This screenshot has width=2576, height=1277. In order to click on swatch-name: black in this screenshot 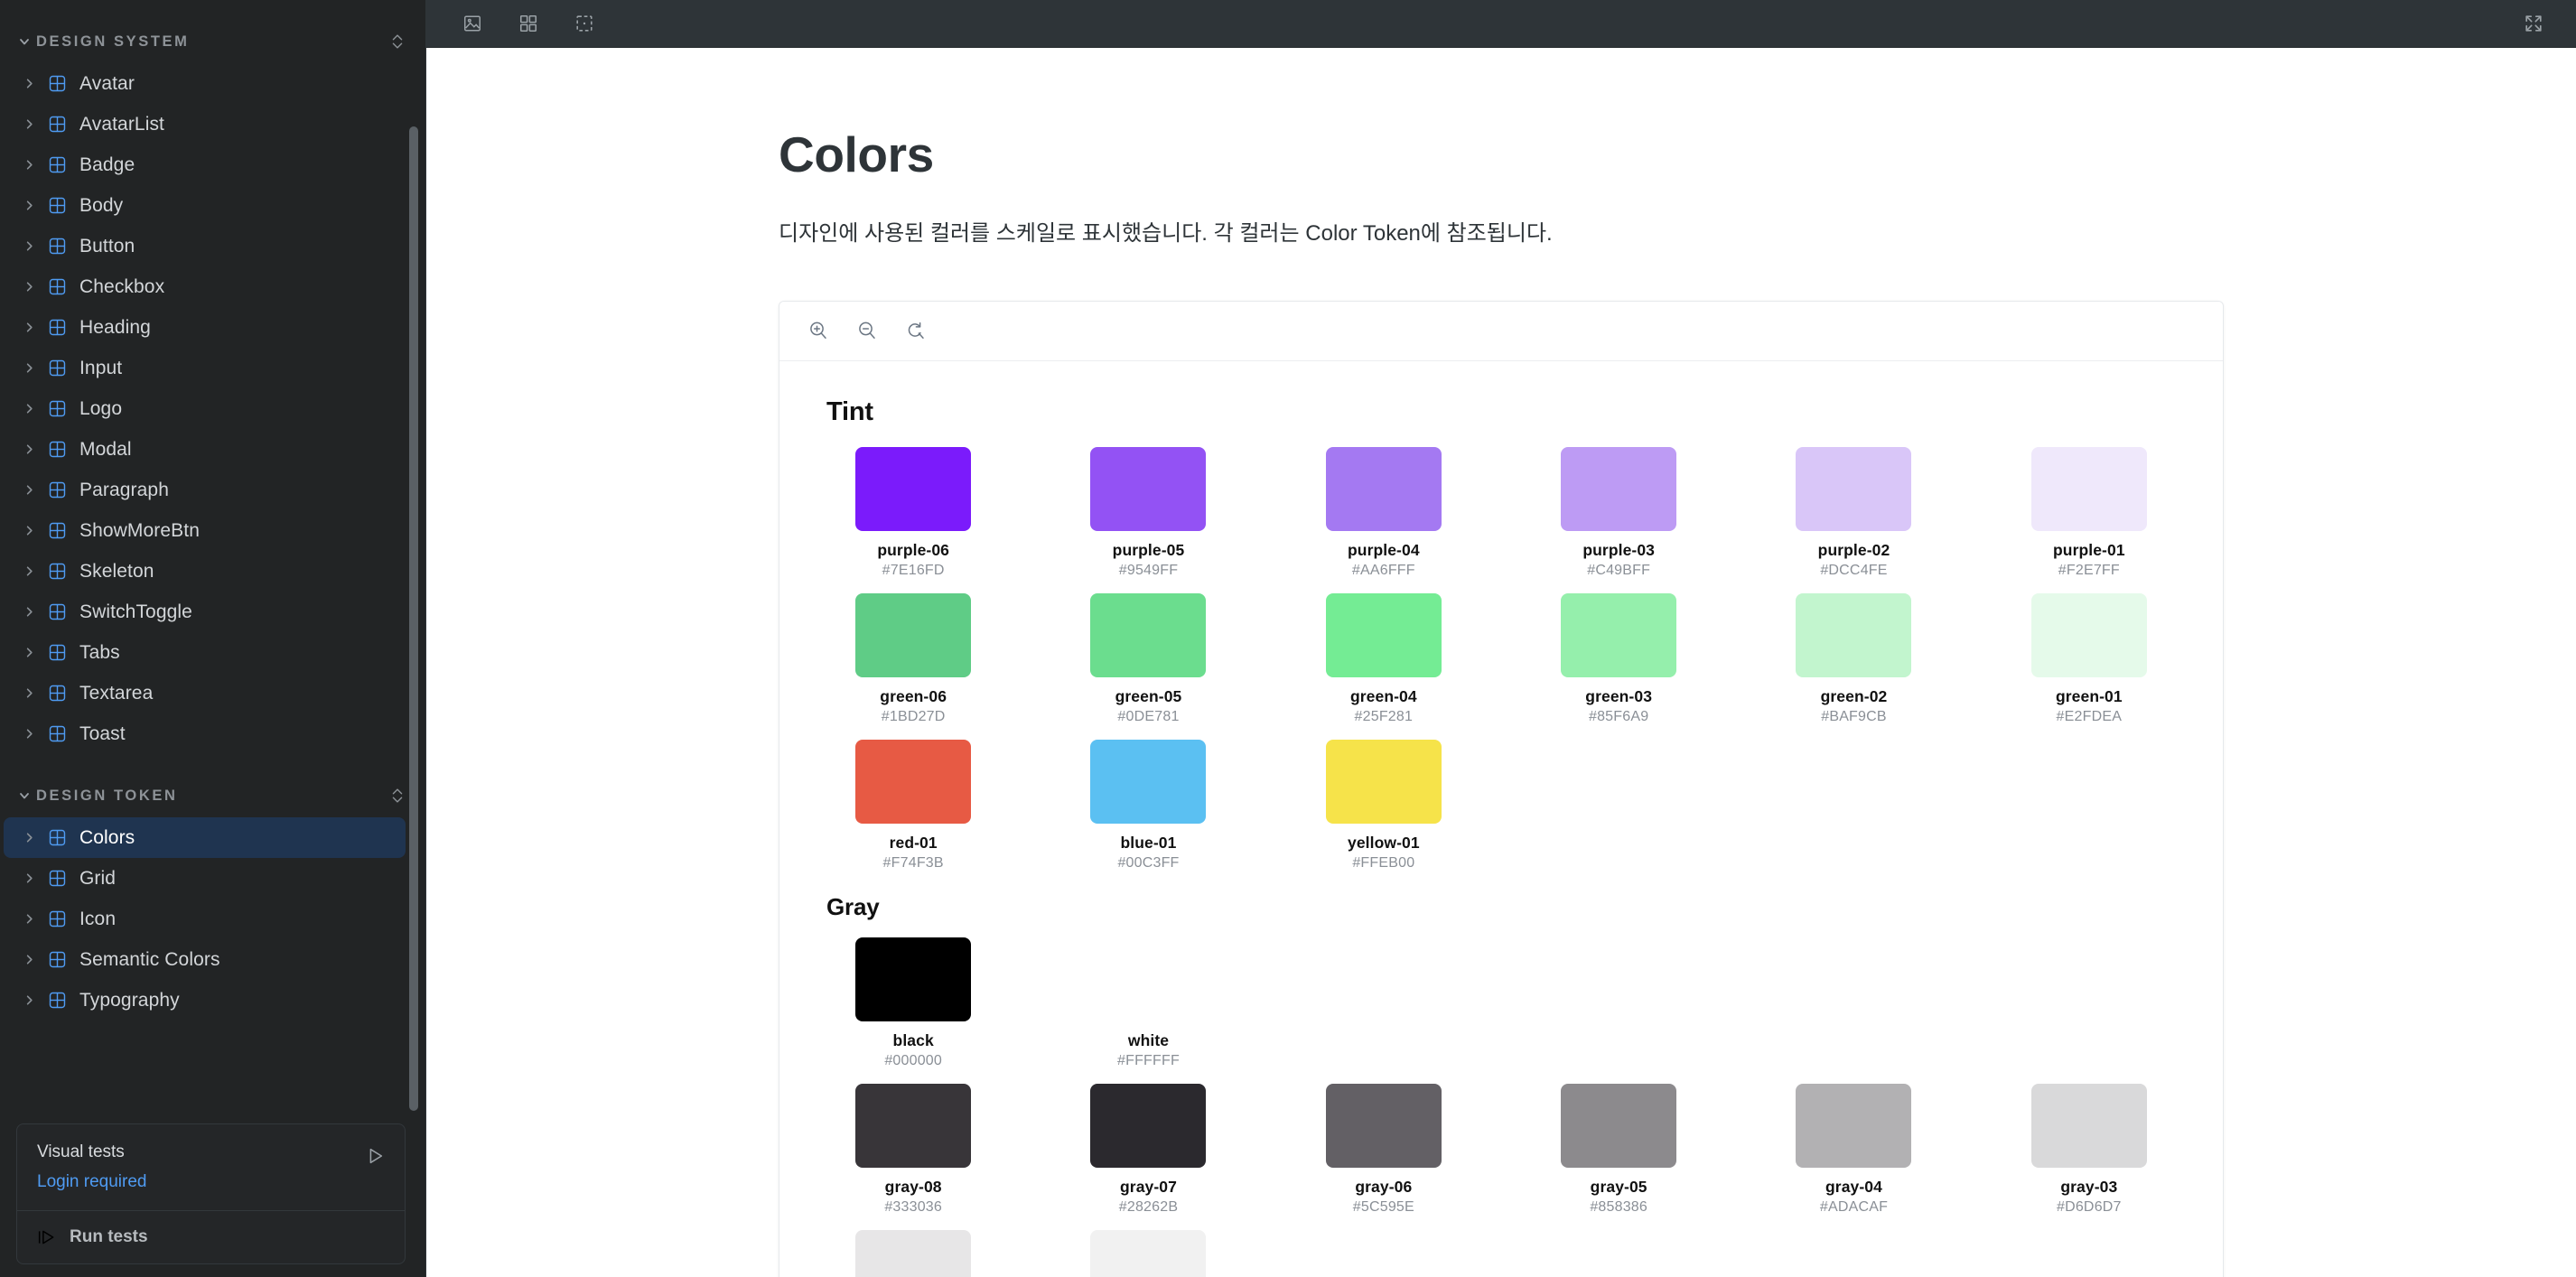, I will do `click(913, 1039)`.